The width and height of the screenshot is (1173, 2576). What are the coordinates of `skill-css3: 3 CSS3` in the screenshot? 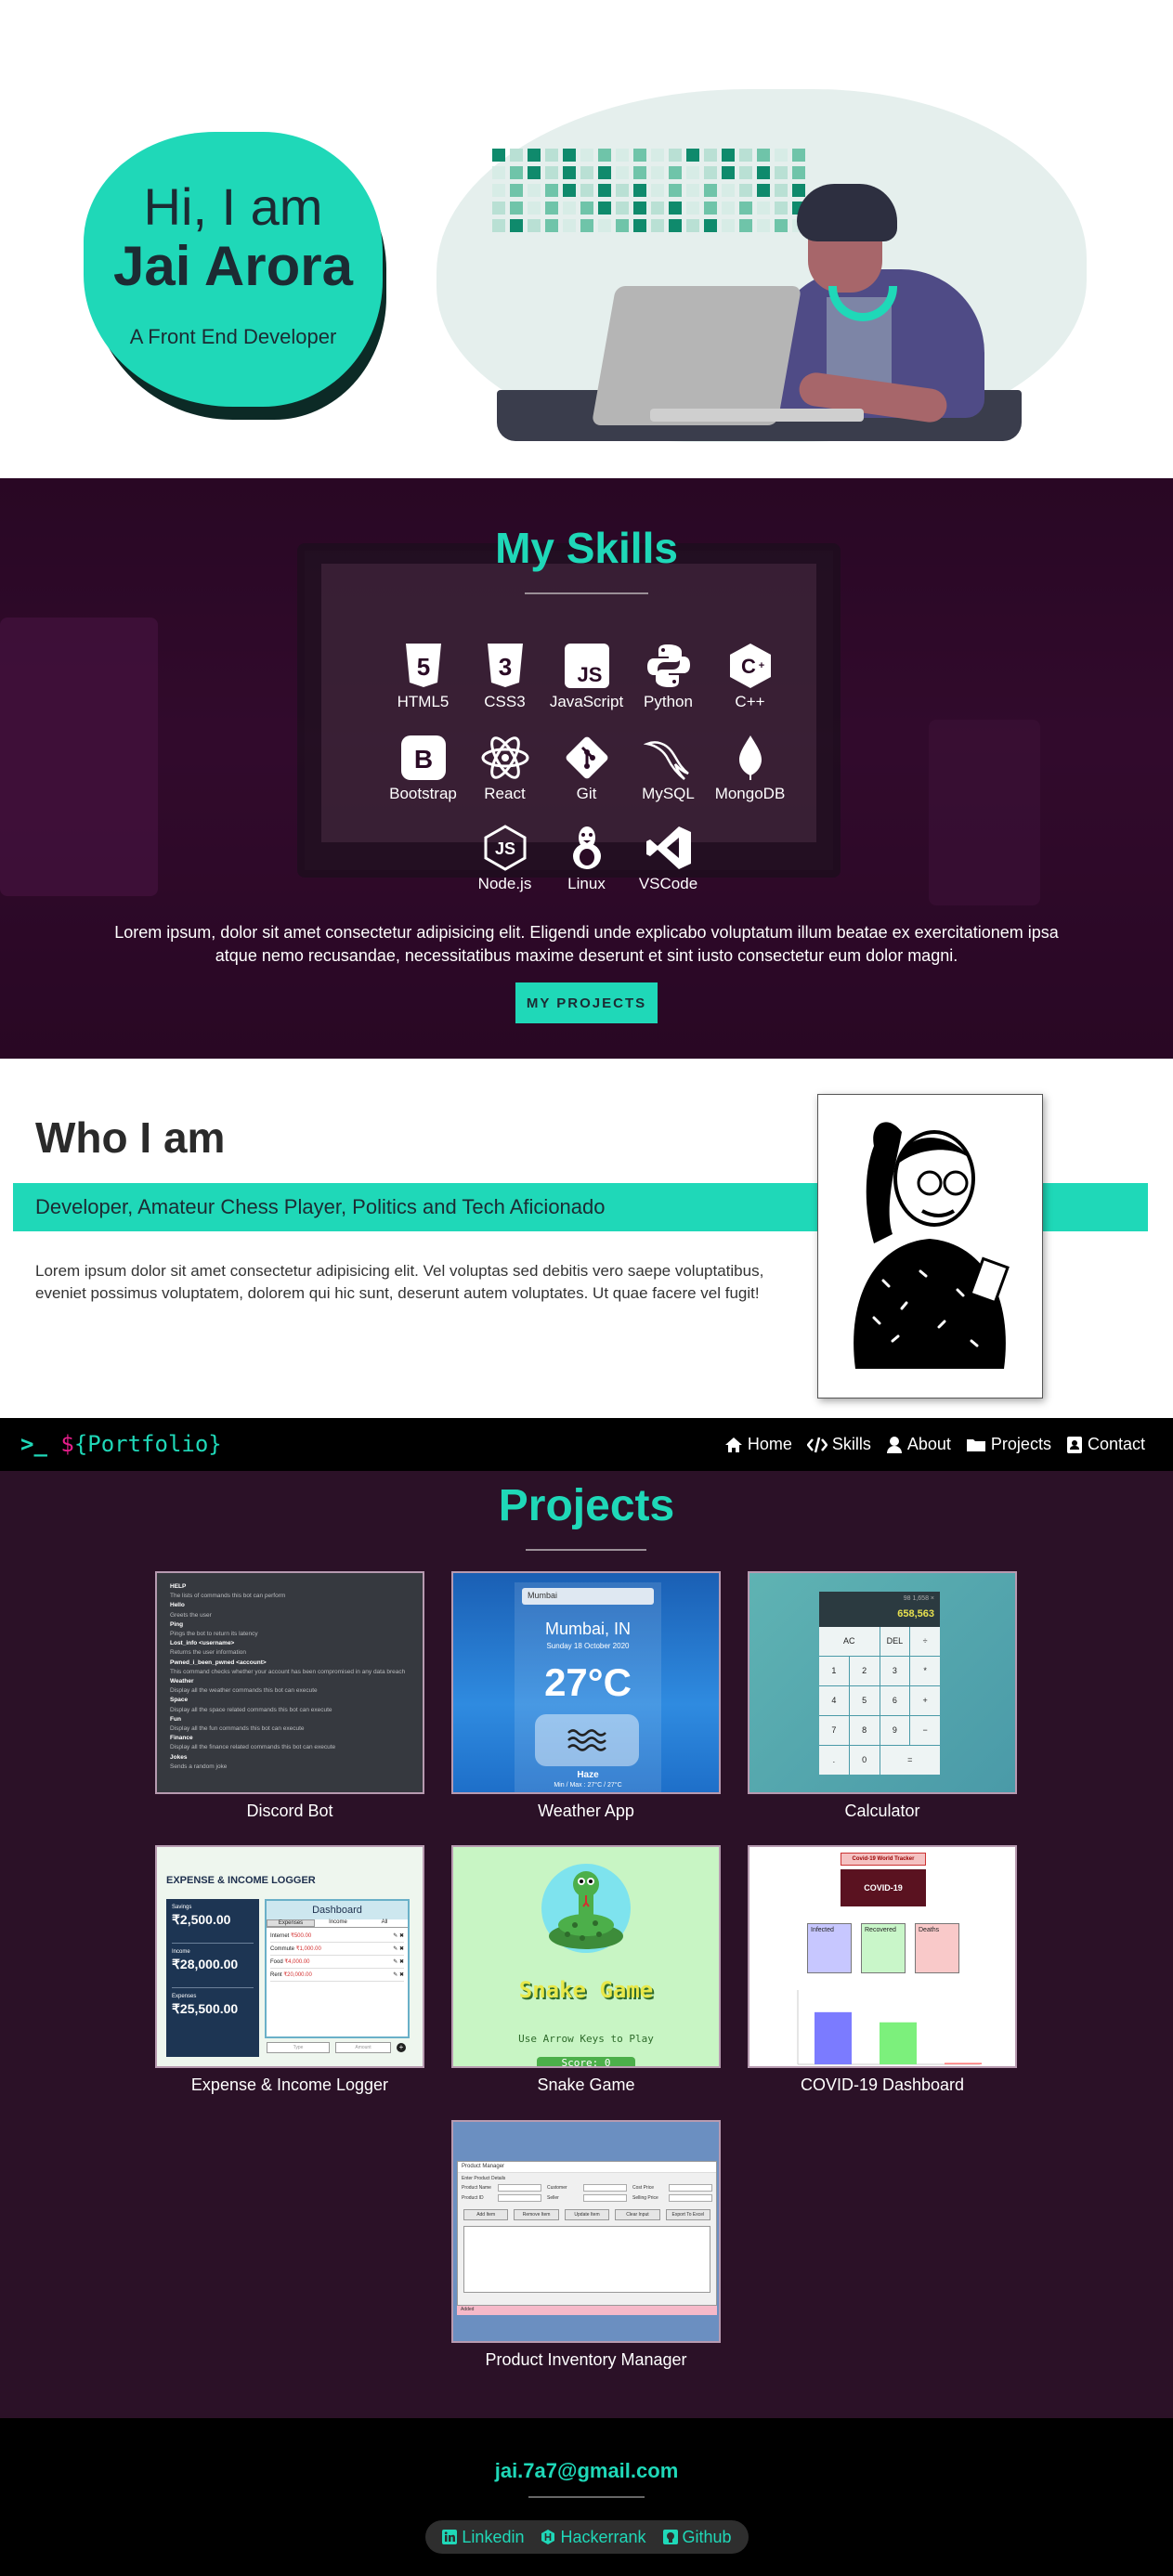 It's located at (505, 676).